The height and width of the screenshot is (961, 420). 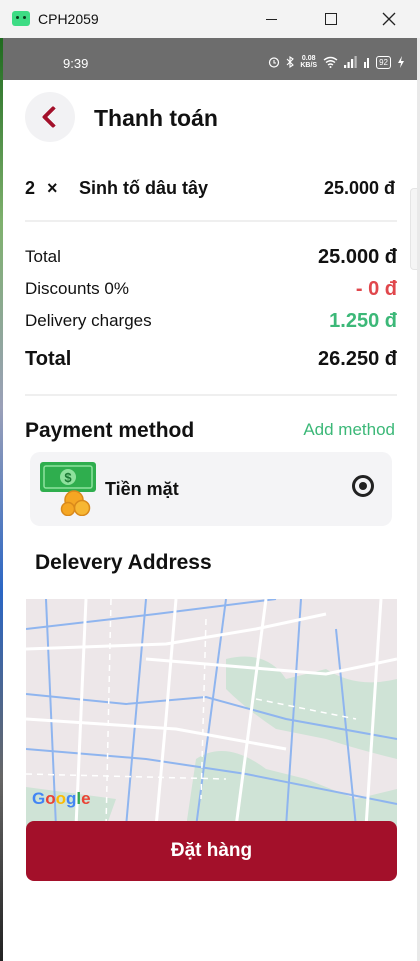 I want to click on place-order-button: Đặt hàng, so click(x=211, y=851).